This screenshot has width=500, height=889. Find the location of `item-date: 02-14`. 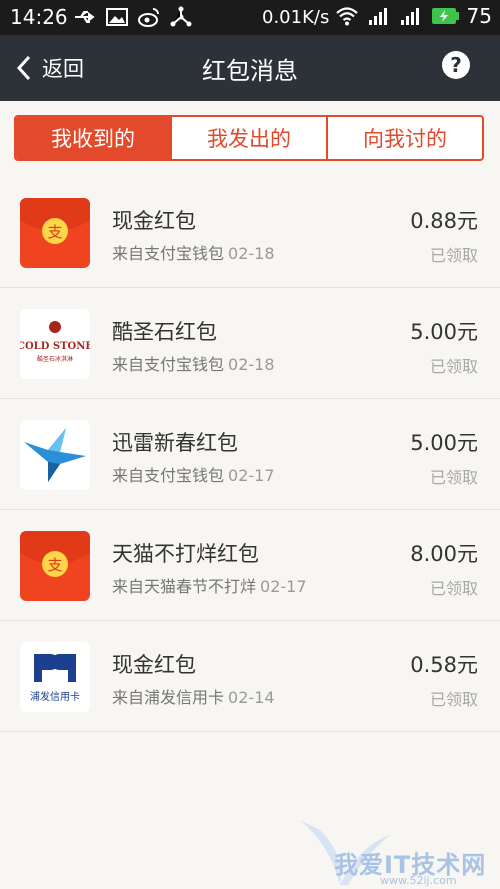

item-date: 02-14 is located at coordinates (251, 697).